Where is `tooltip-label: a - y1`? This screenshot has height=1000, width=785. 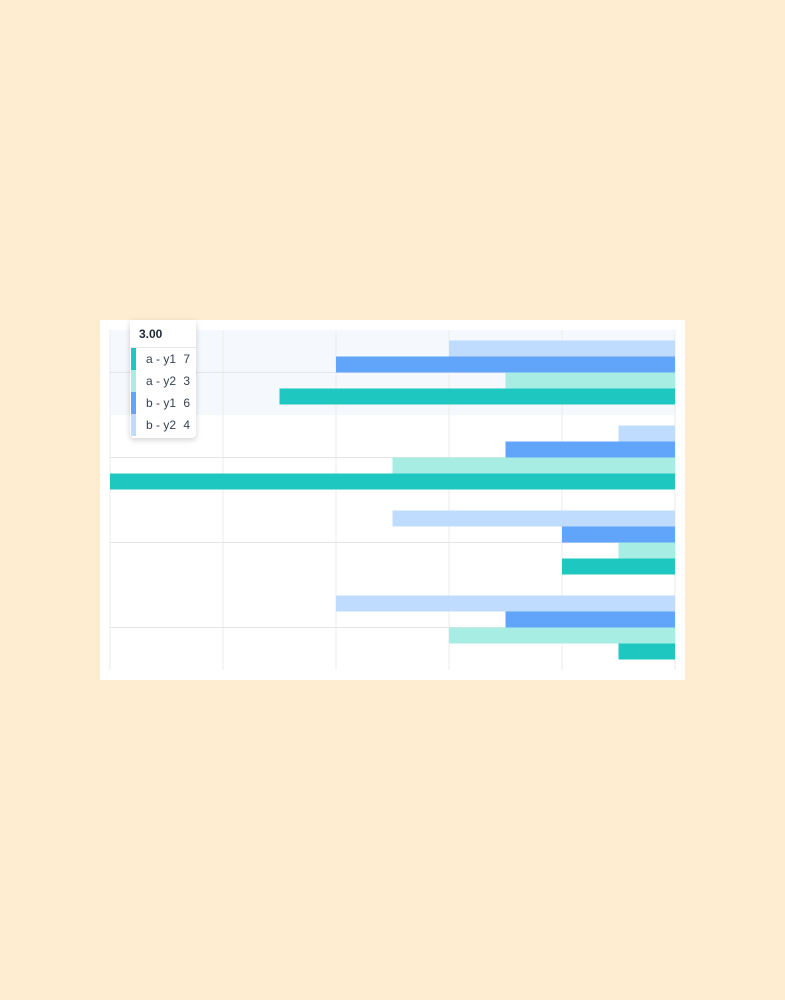 tooltip-label: a - y1 is located at coordinates (161, 359).